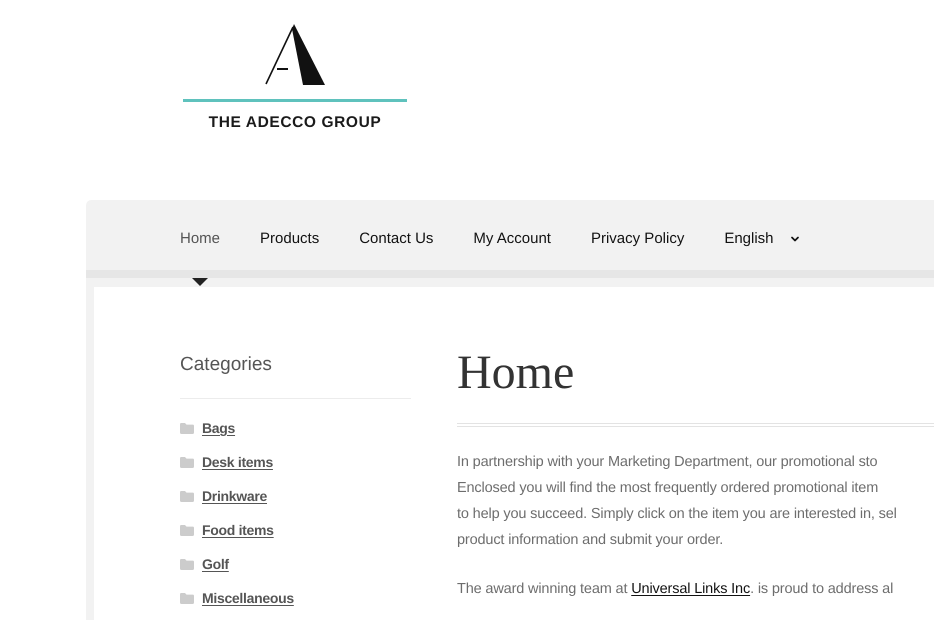 The width and height of the screenshot is (934, 620). What do you see at coordinates (248, 598) in the screenshot?
I see `category-link: Miscellaneous` at bounding box center [248, 598].